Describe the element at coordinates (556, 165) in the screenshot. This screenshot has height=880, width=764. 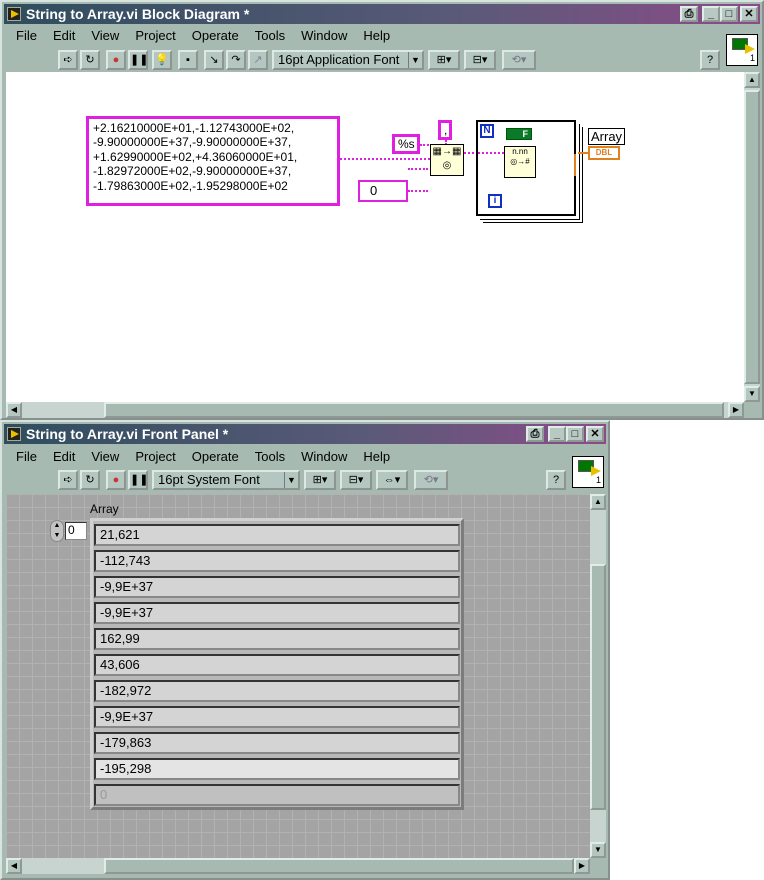
I see `output-wire` at that location.